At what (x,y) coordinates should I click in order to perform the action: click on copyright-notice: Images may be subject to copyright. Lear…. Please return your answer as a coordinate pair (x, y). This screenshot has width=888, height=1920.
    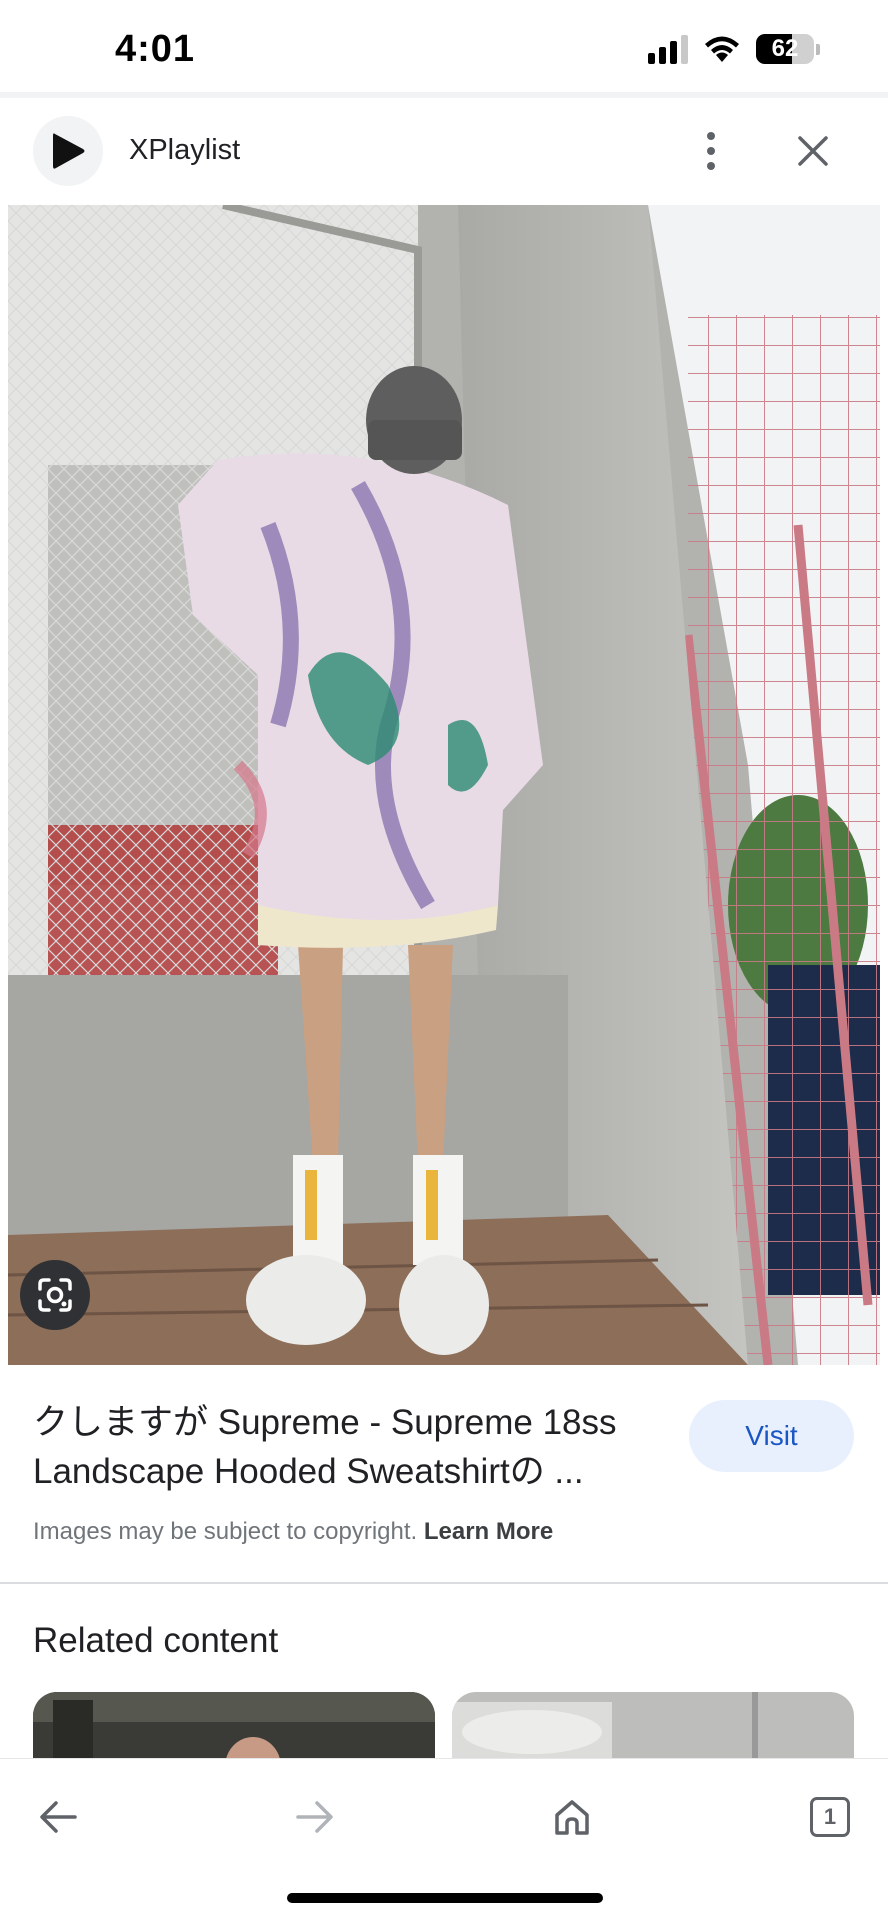
    Looking at the image, I should click on (293, 1532).